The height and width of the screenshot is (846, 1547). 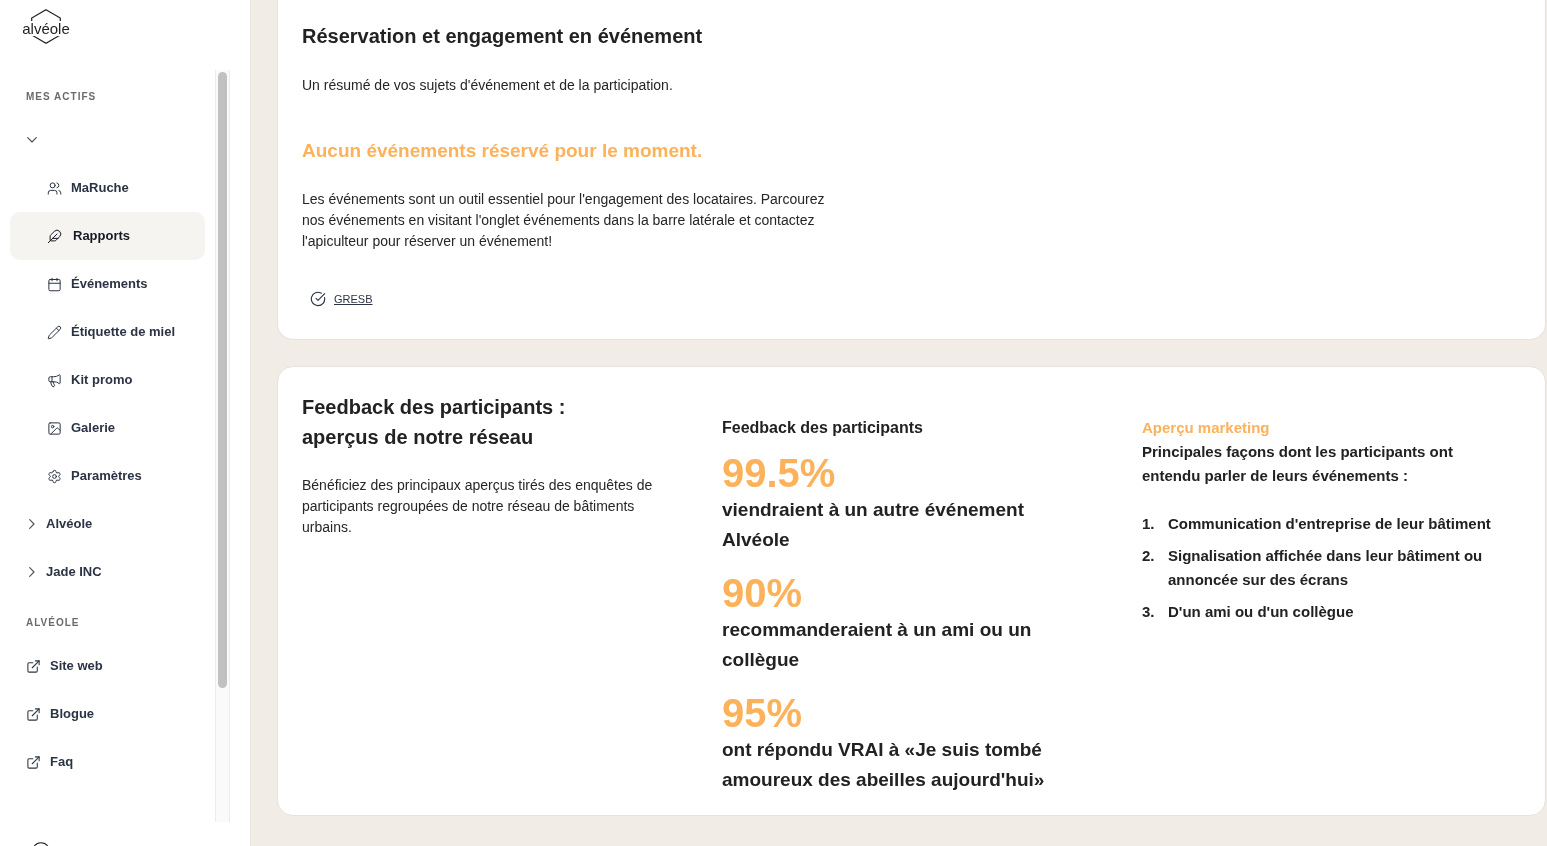 What do you see at coordinates (61, 97) in the screenshot?
I see `section-heading: MES ACTIFS` at bounding box center [61, 97].